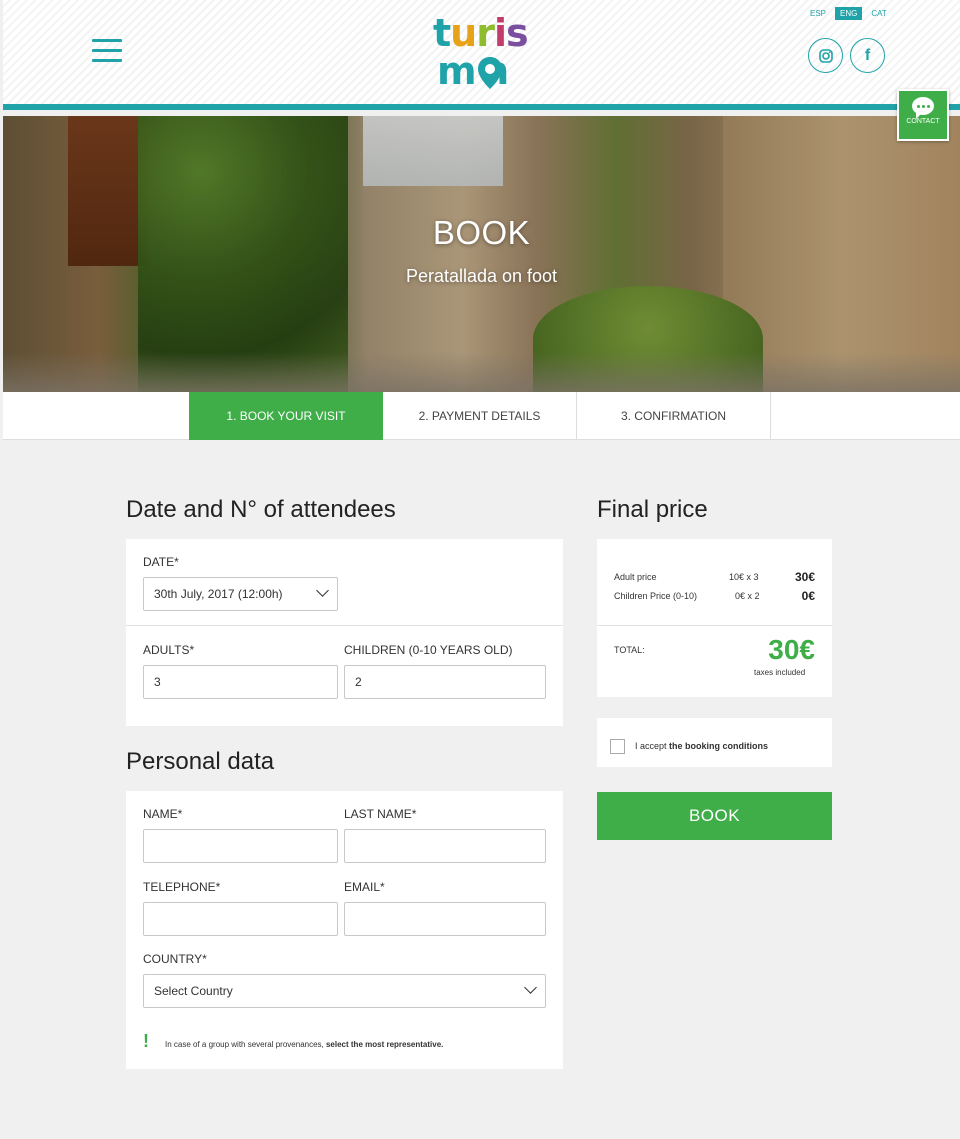 The image size is (960, 1139). I want to click on date-value: 30th July, 2017 (12:00h), so click(218, 594).